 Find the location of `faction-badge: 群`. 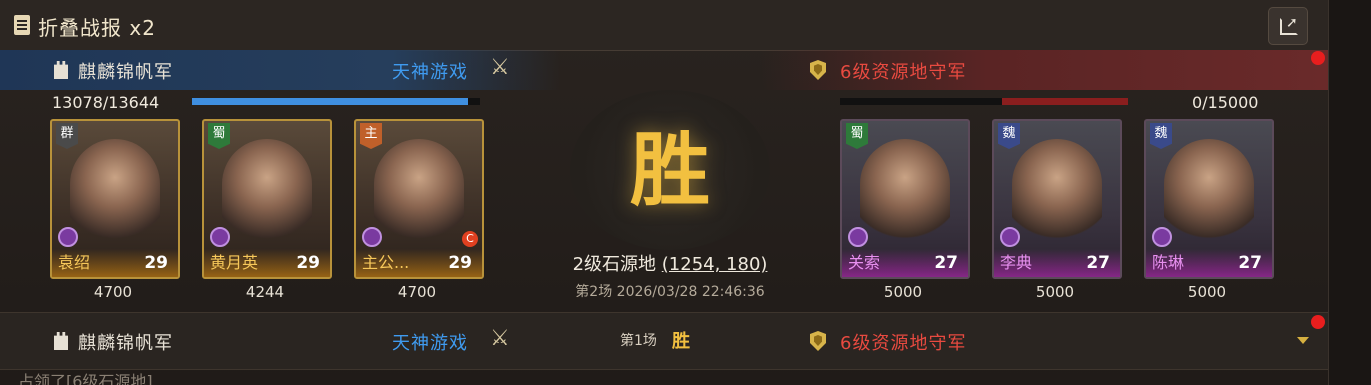

faction-badge: 群 is located at coordinates (67, 136).